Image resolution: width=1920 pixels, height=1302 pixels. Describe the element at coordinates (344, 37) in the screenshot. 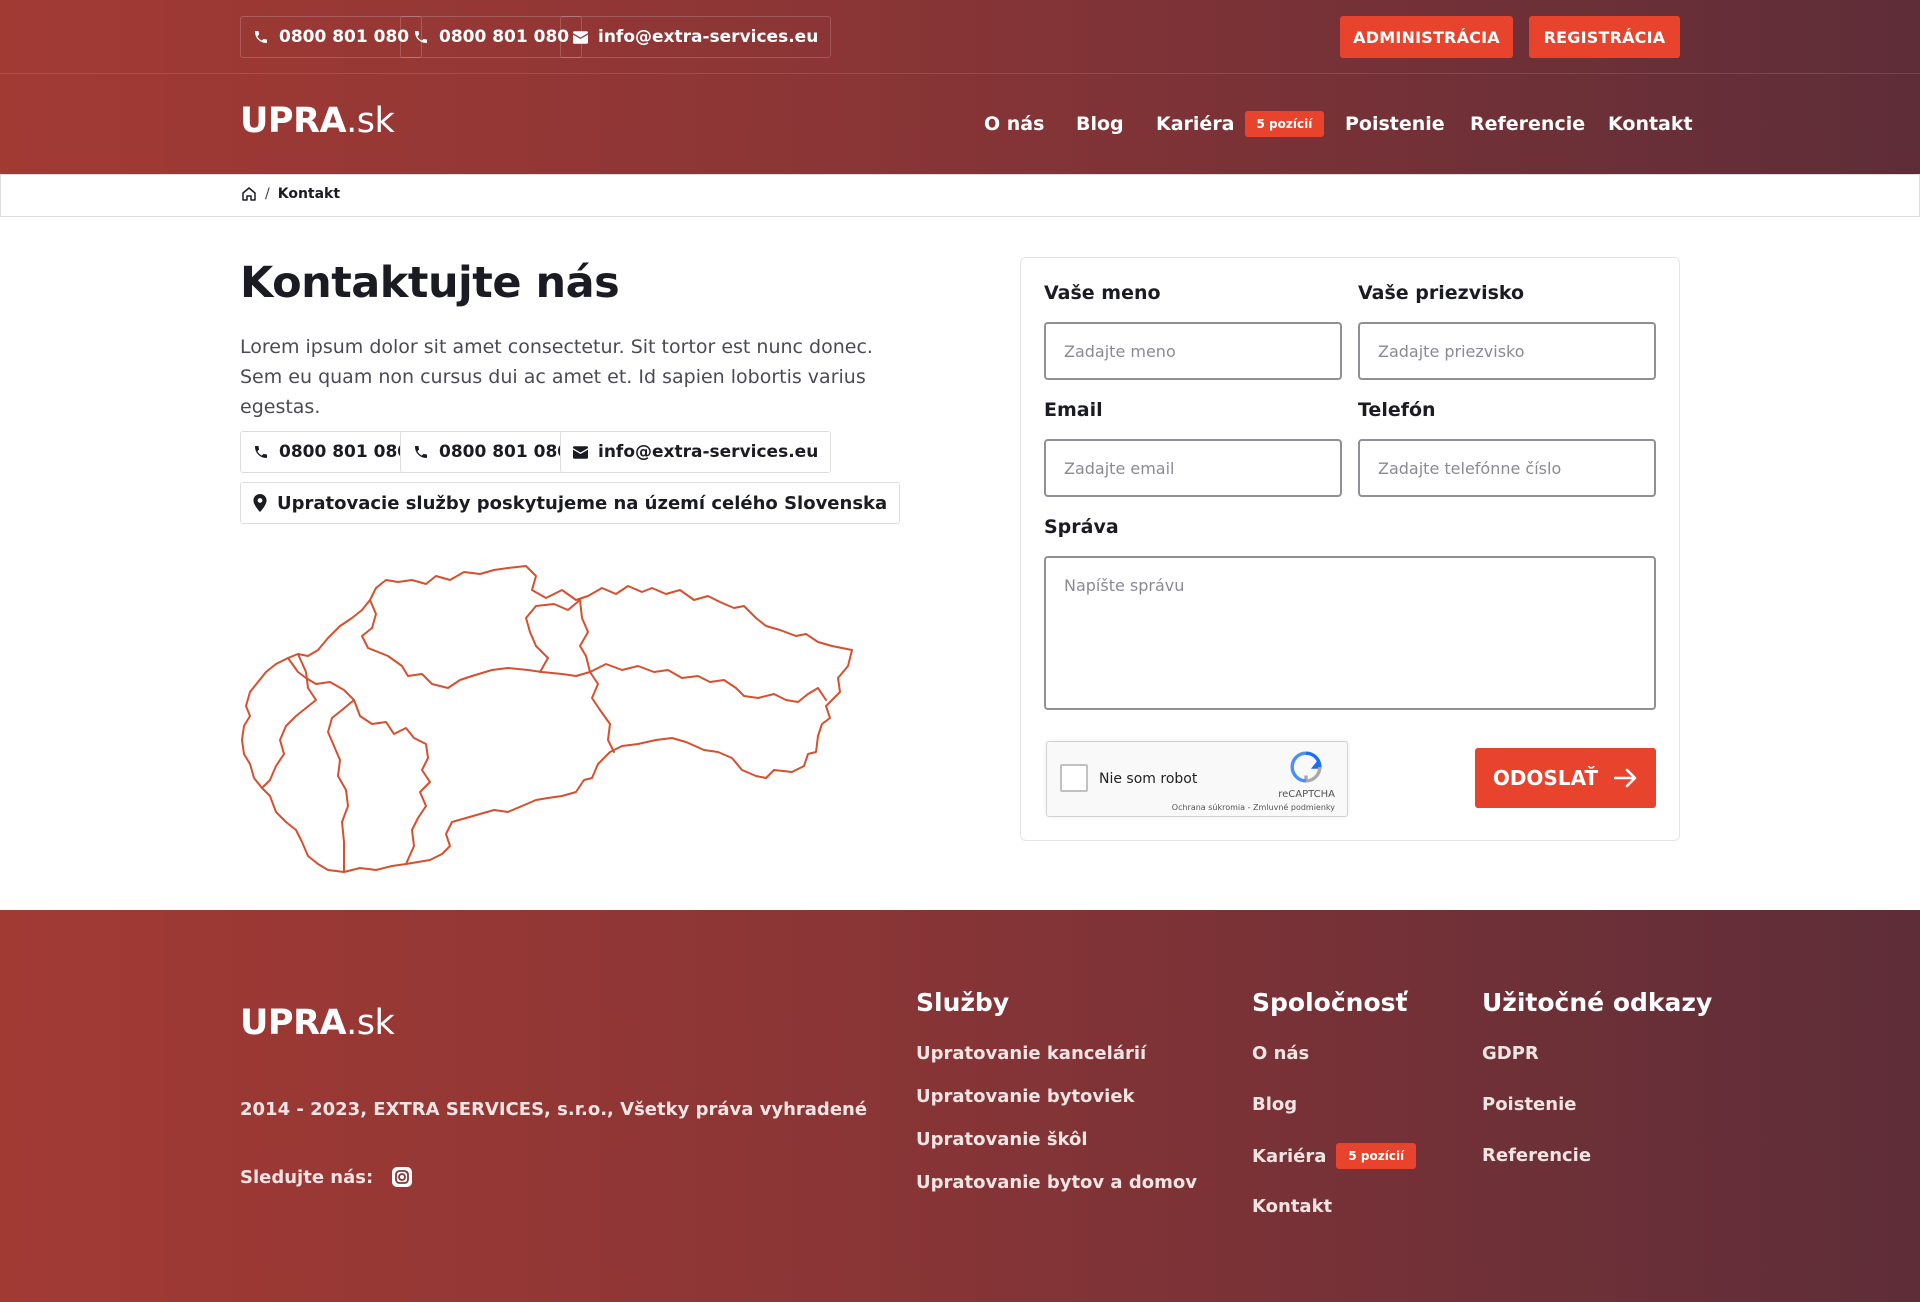

I see `topbar-phone-1-text: 0800 801 080` at that location.